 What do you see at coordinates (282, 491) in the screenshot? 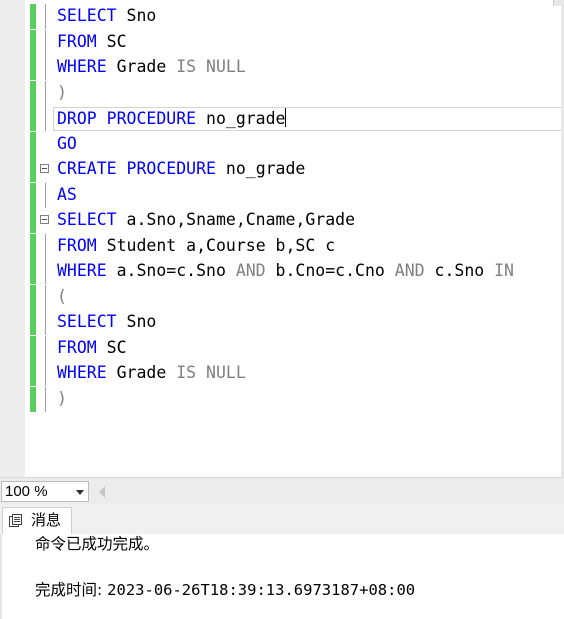
I see `editor-statusbar: 100 %` at bounding box center [282, 491].